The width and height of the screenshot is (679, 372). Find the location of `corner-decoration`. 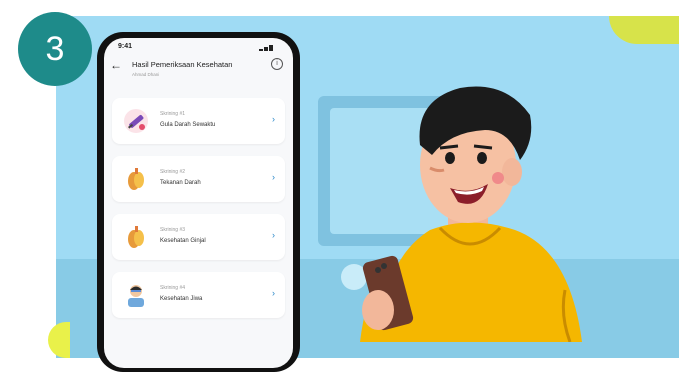

corner-decoration is located at coordinates (644, 30).